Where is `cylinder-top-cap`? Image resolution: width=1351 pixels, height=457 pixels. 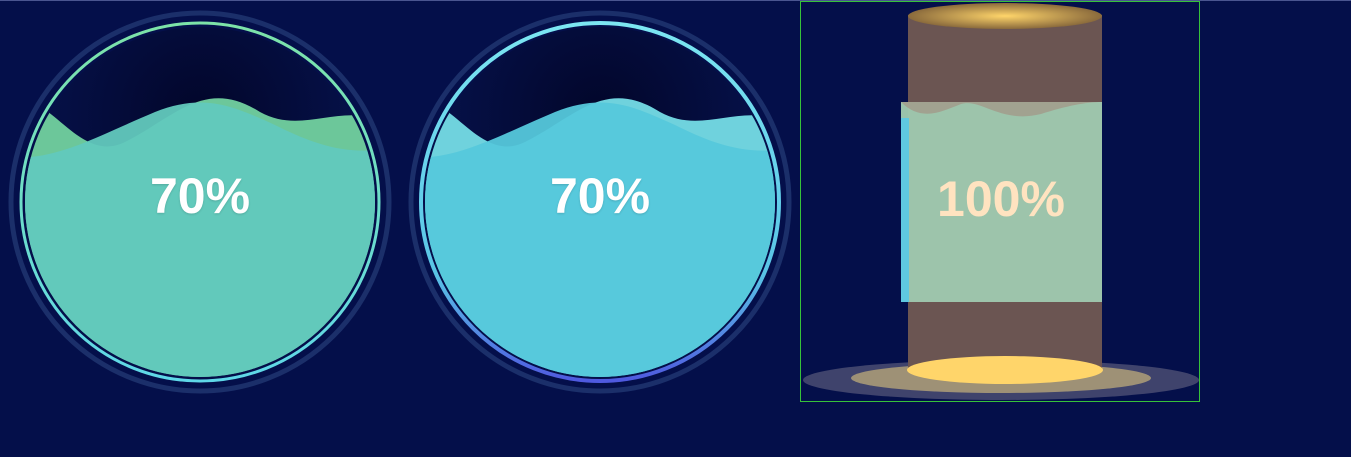 cylinder-top-cap is located at coordinates (1005, 16).